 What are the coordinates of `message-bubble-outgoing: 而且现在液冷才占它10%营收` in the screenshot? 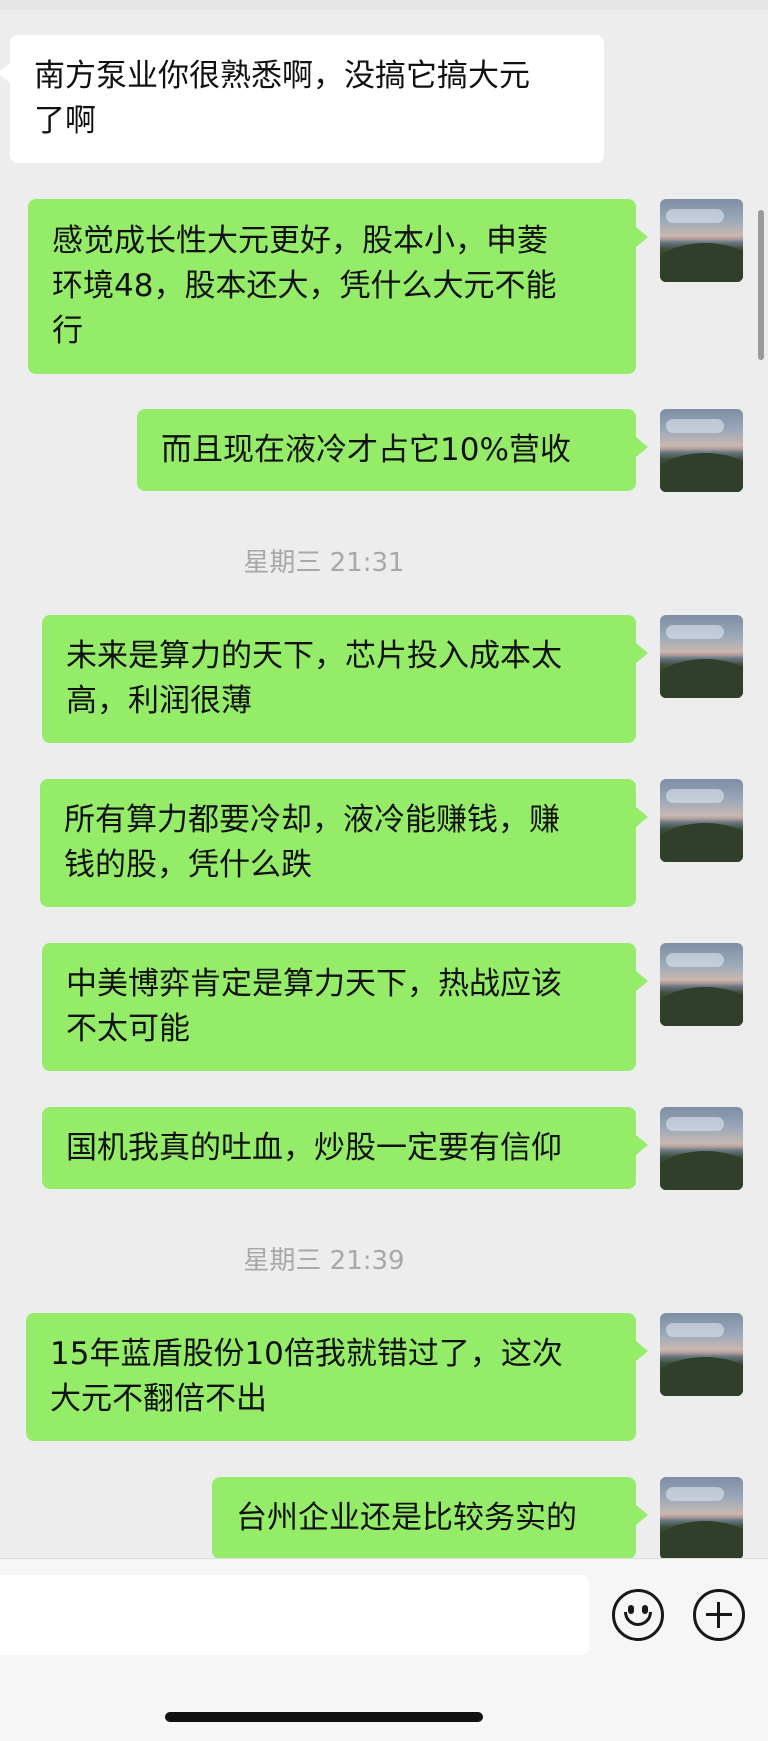 It's located at (392, 450).